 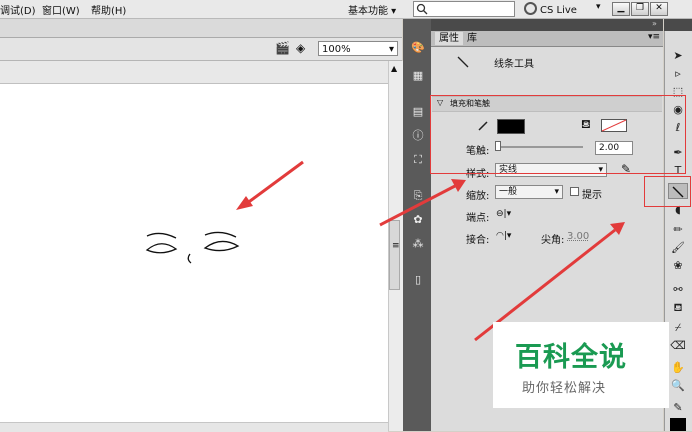 I want to click on cs-live-icon, so click(x=530, y=8).